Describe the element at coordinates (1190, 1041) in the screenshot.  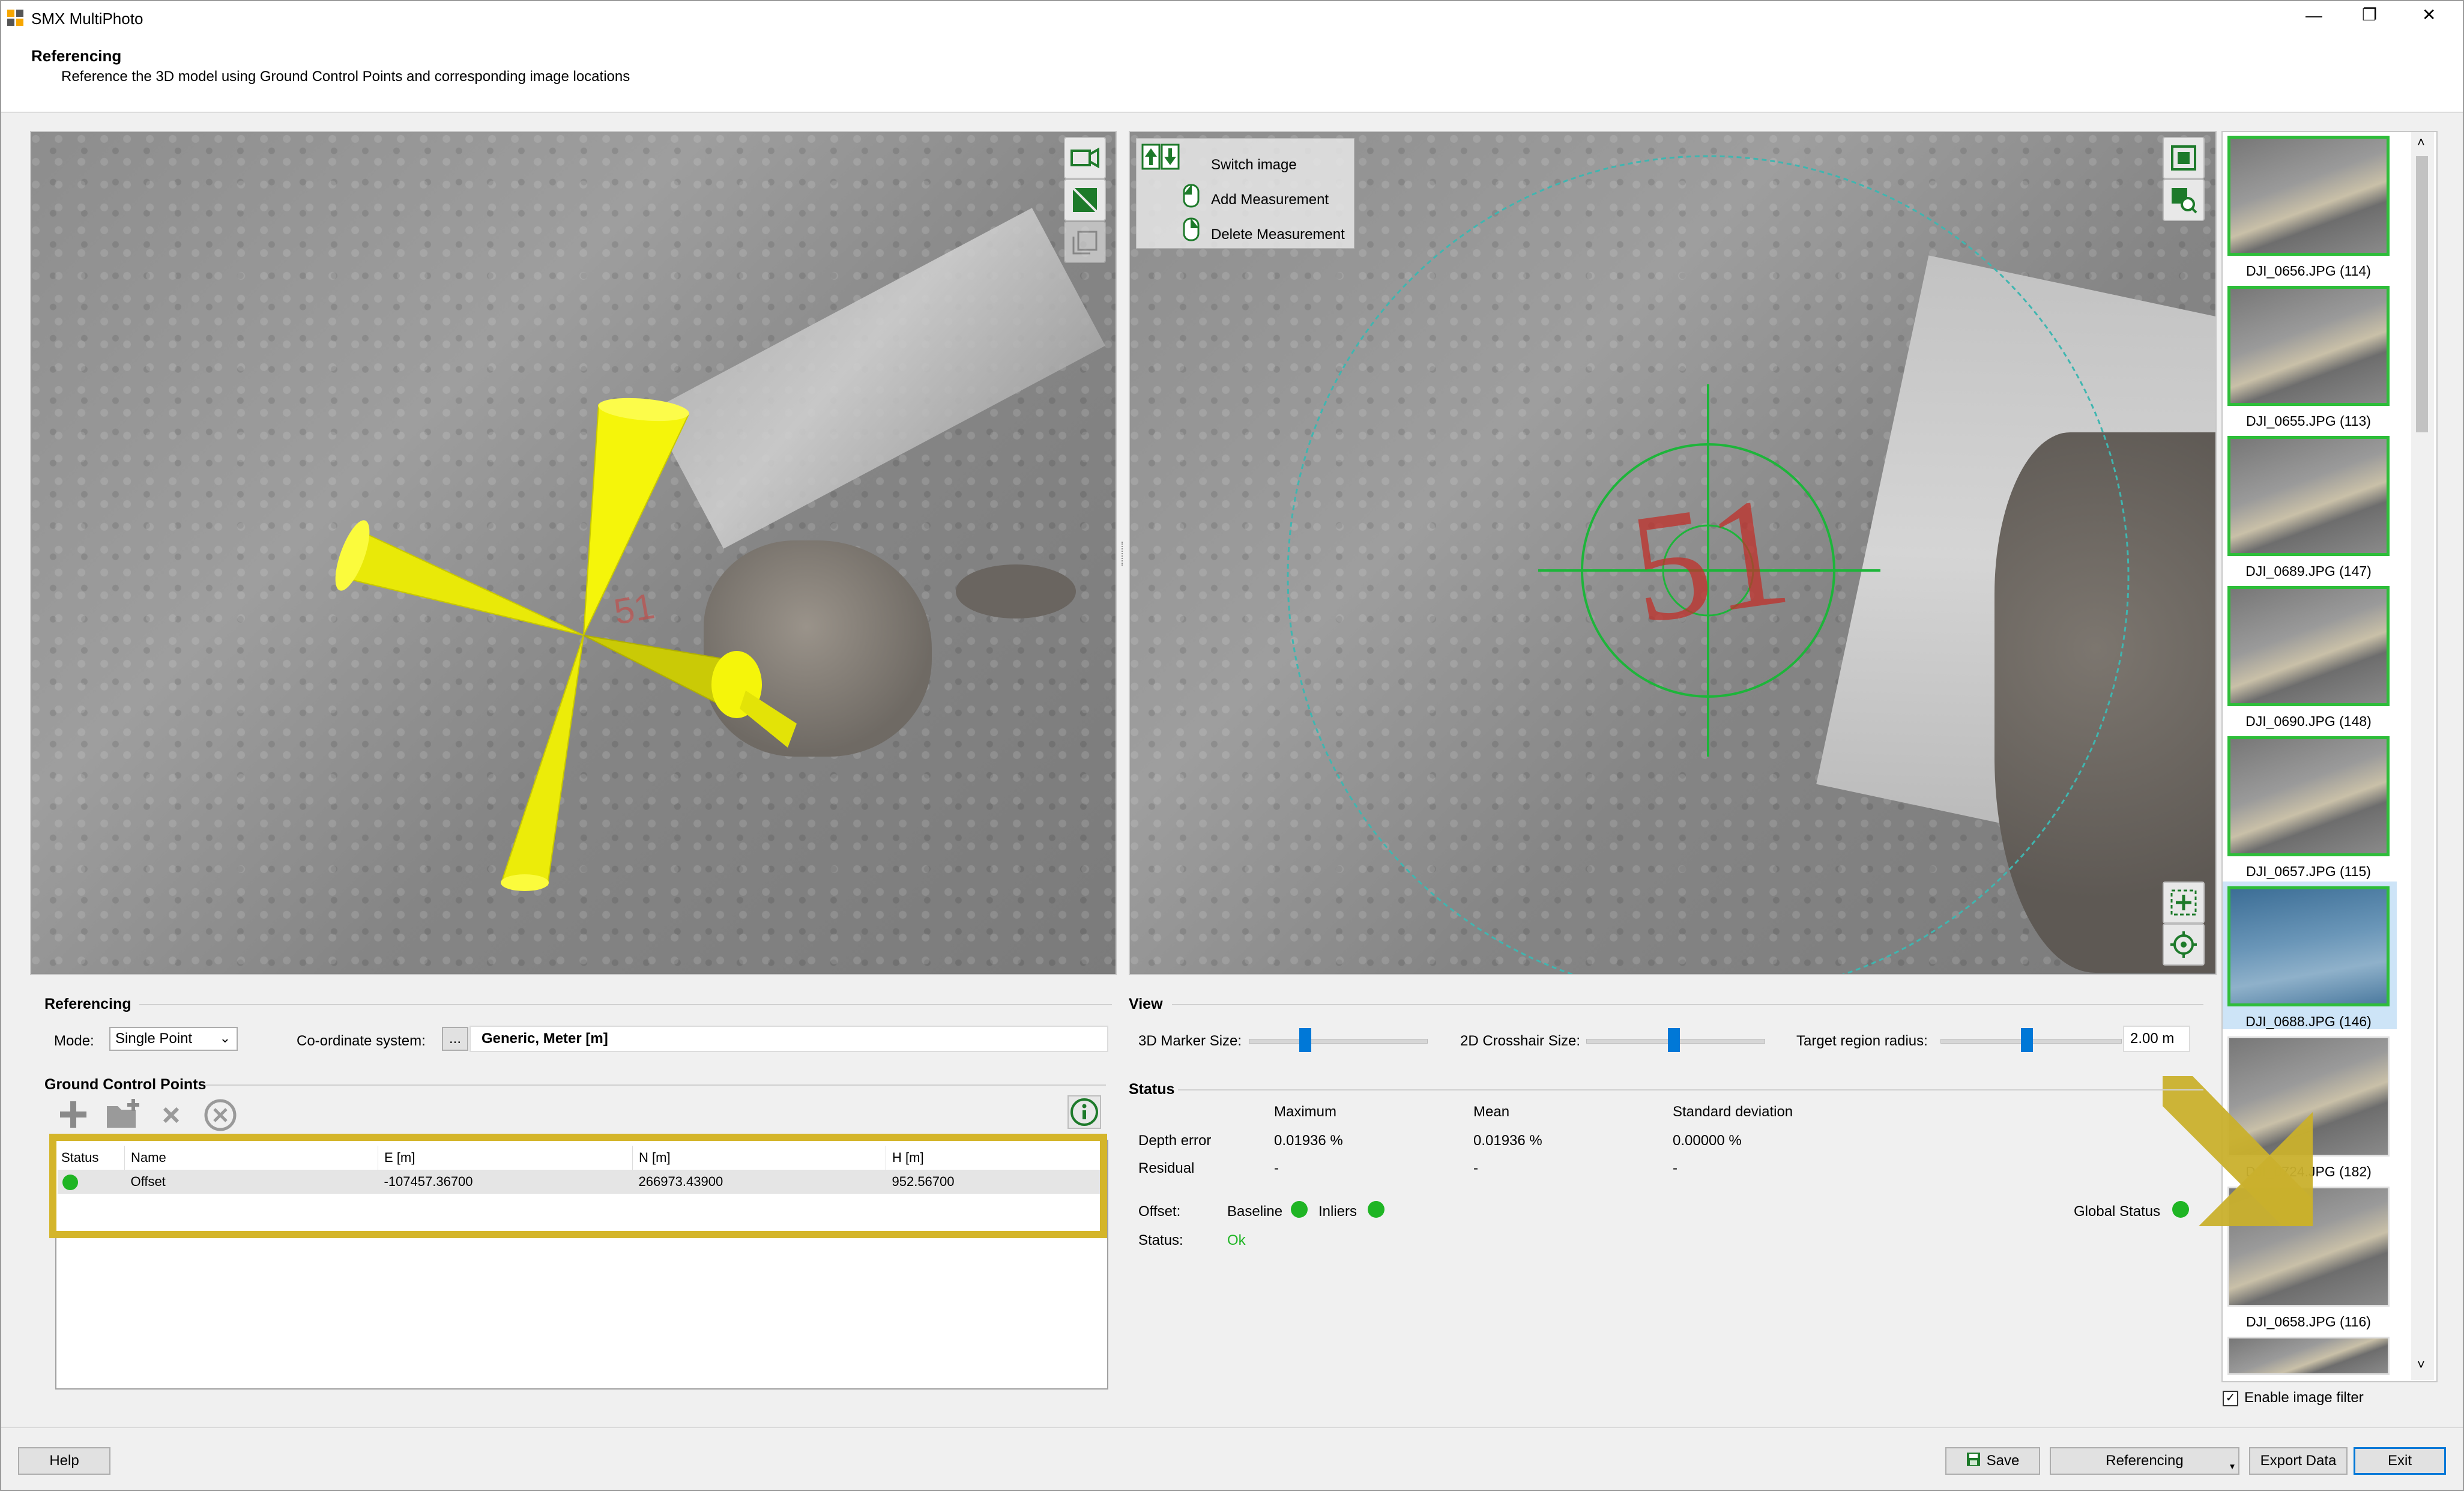
I see `marker-size-label: 3D Marker Size:` at that location.